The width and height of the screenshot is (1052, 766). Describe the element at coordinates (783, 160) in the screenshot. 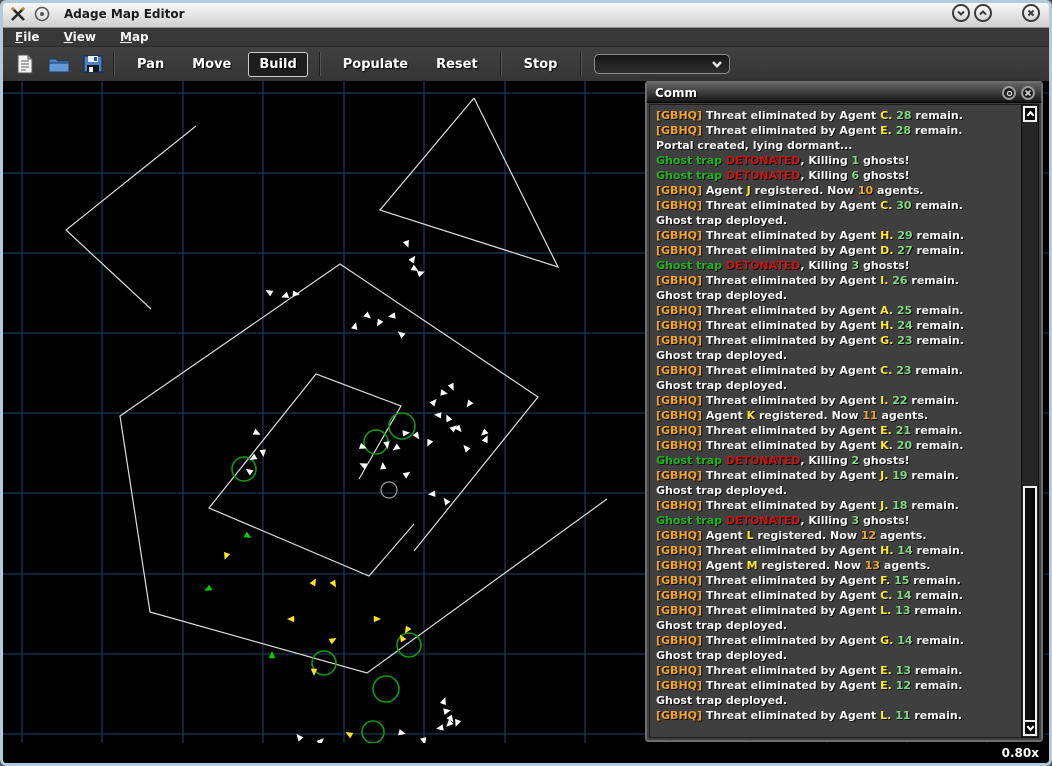

I see `log-line: Ghost trap DETONATED, Killing 1 ghosts!` at that location.